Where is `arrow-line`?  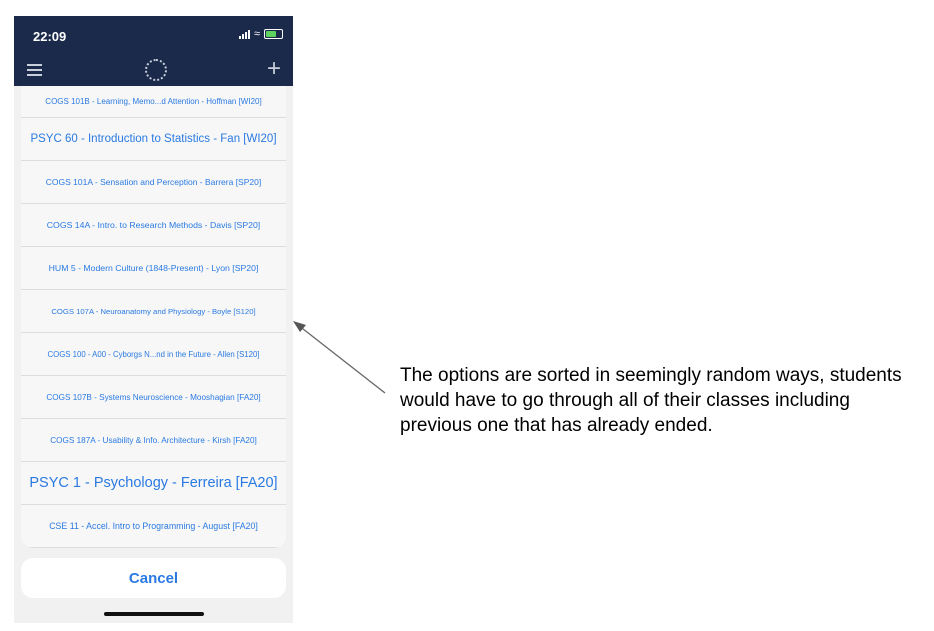 arrow-line is located at coordinates (341, 359).